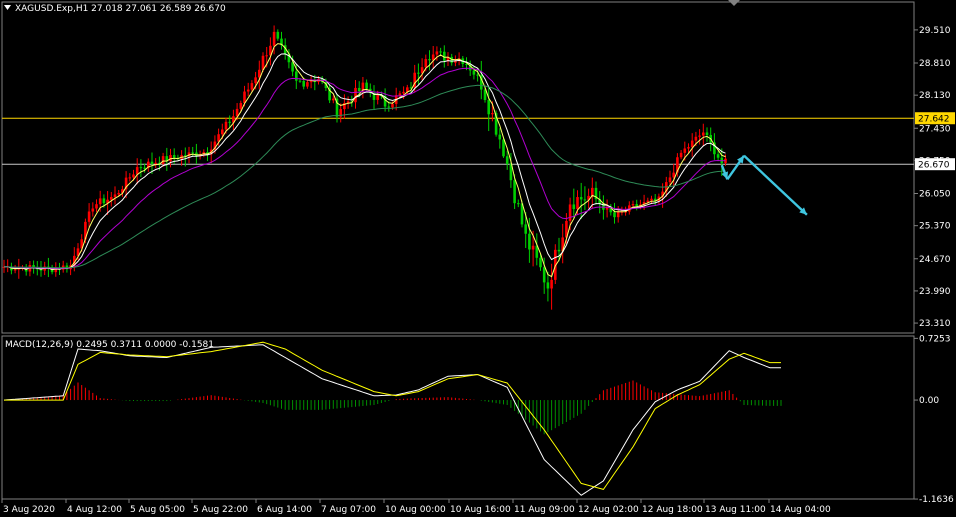 Image resolution: width=956 pixels, height=517 pixels. I want to click on time-tick-label: 12 Aug 02:00, so click(608, 510).